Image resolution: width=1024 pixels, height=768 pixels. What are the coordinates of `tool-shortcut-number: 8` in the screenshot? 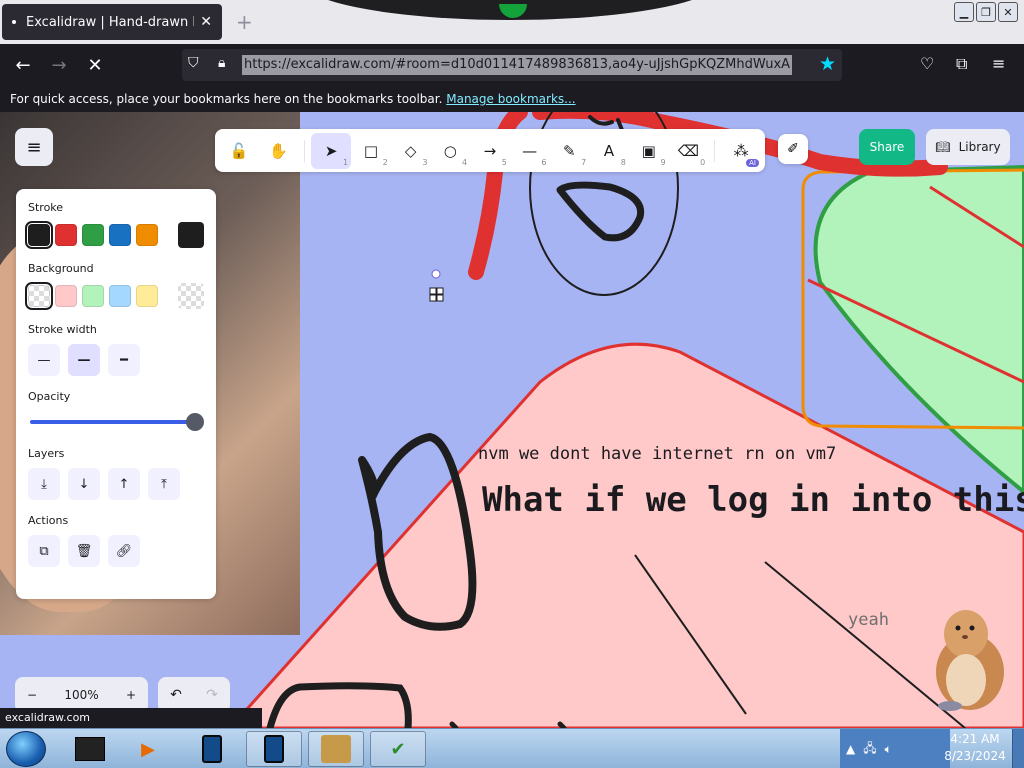 It's located at (623, 162).